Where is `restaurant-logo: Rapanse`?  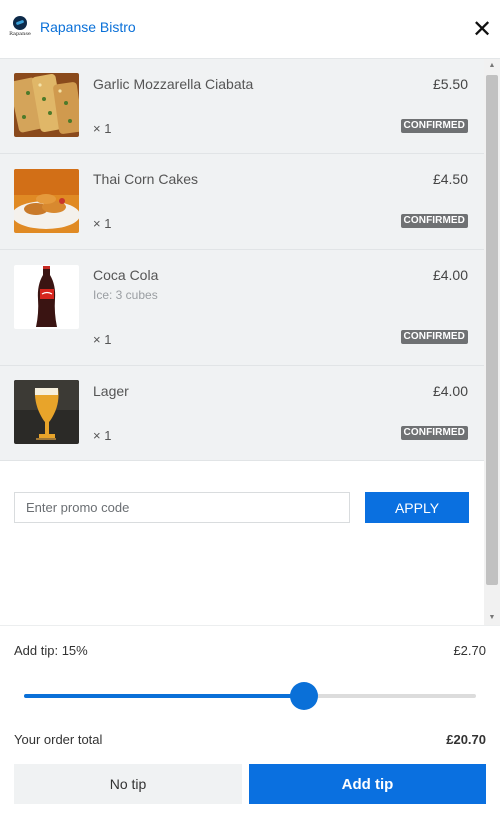
restaurant-logo: Rapanse is located at coordinates (20, 29).